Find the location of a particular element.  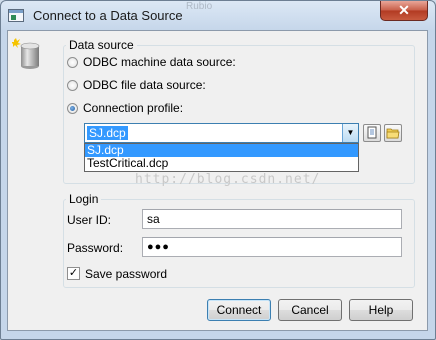

checkmark-icon: ✓ is located at coordinates (73, 273).